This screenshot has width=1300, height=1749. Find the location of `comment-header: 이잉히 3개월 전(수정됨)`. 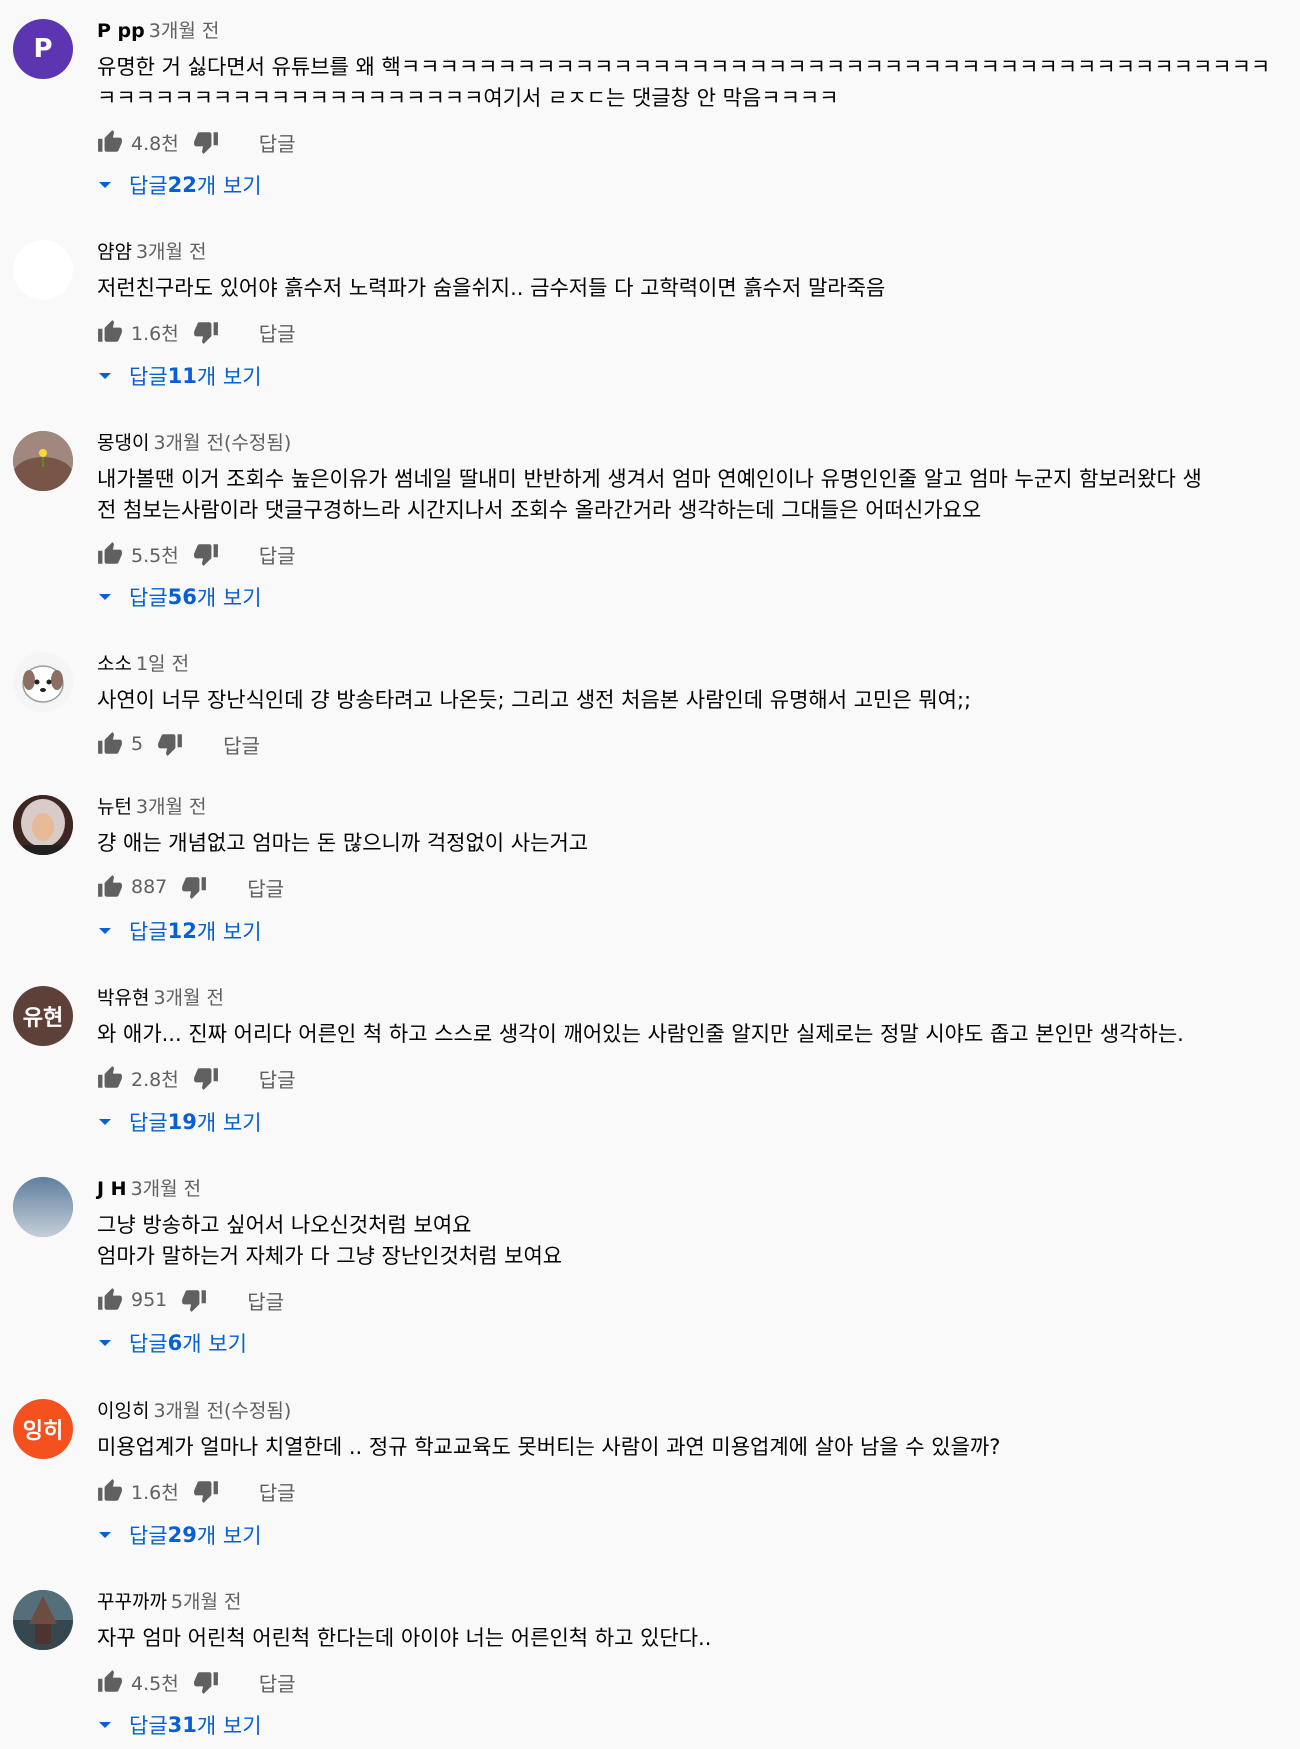

comment-header: 이잉히 3개월 전(수정됨) is located at coordinates (194, 1411).